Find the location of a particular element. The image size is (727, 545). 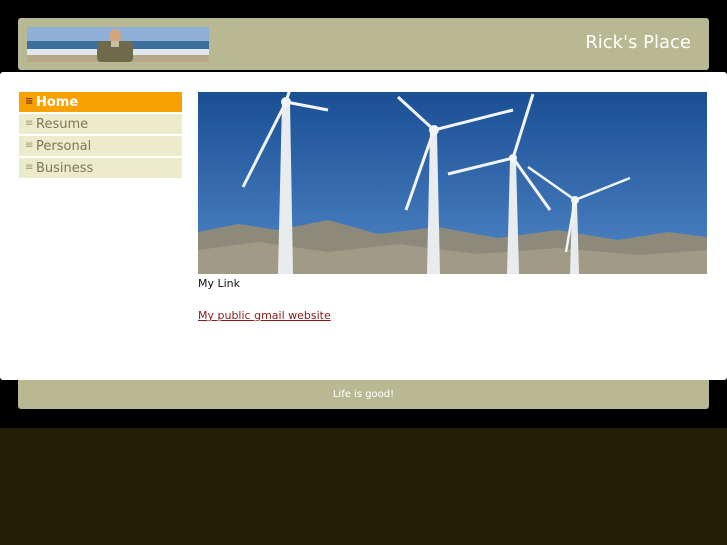

nav-item-label: Home is located at coordinates (57, 102).